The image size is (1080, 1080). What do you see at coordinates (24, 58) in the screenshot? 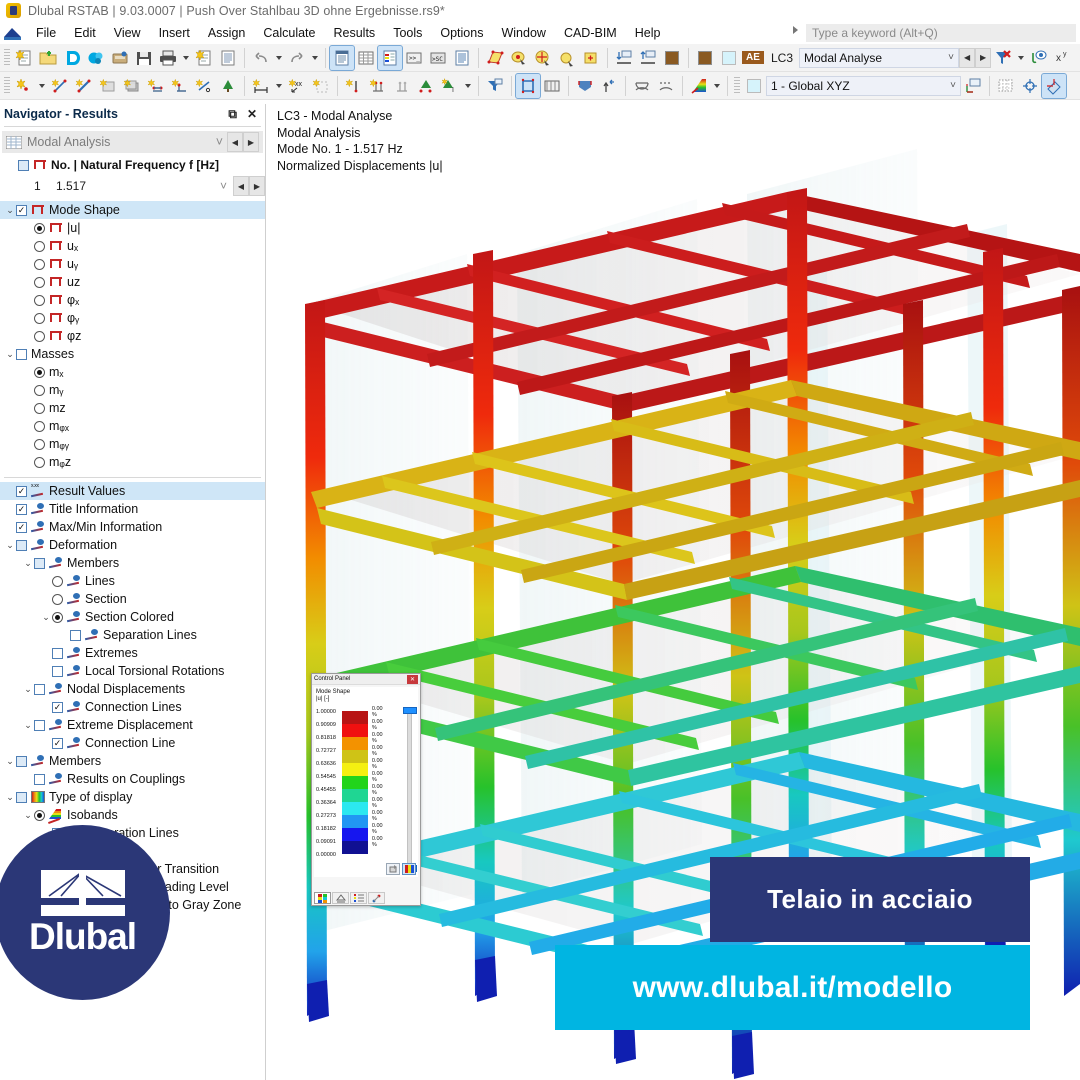
I see `new-model-button` at bounding box center [24, 58].